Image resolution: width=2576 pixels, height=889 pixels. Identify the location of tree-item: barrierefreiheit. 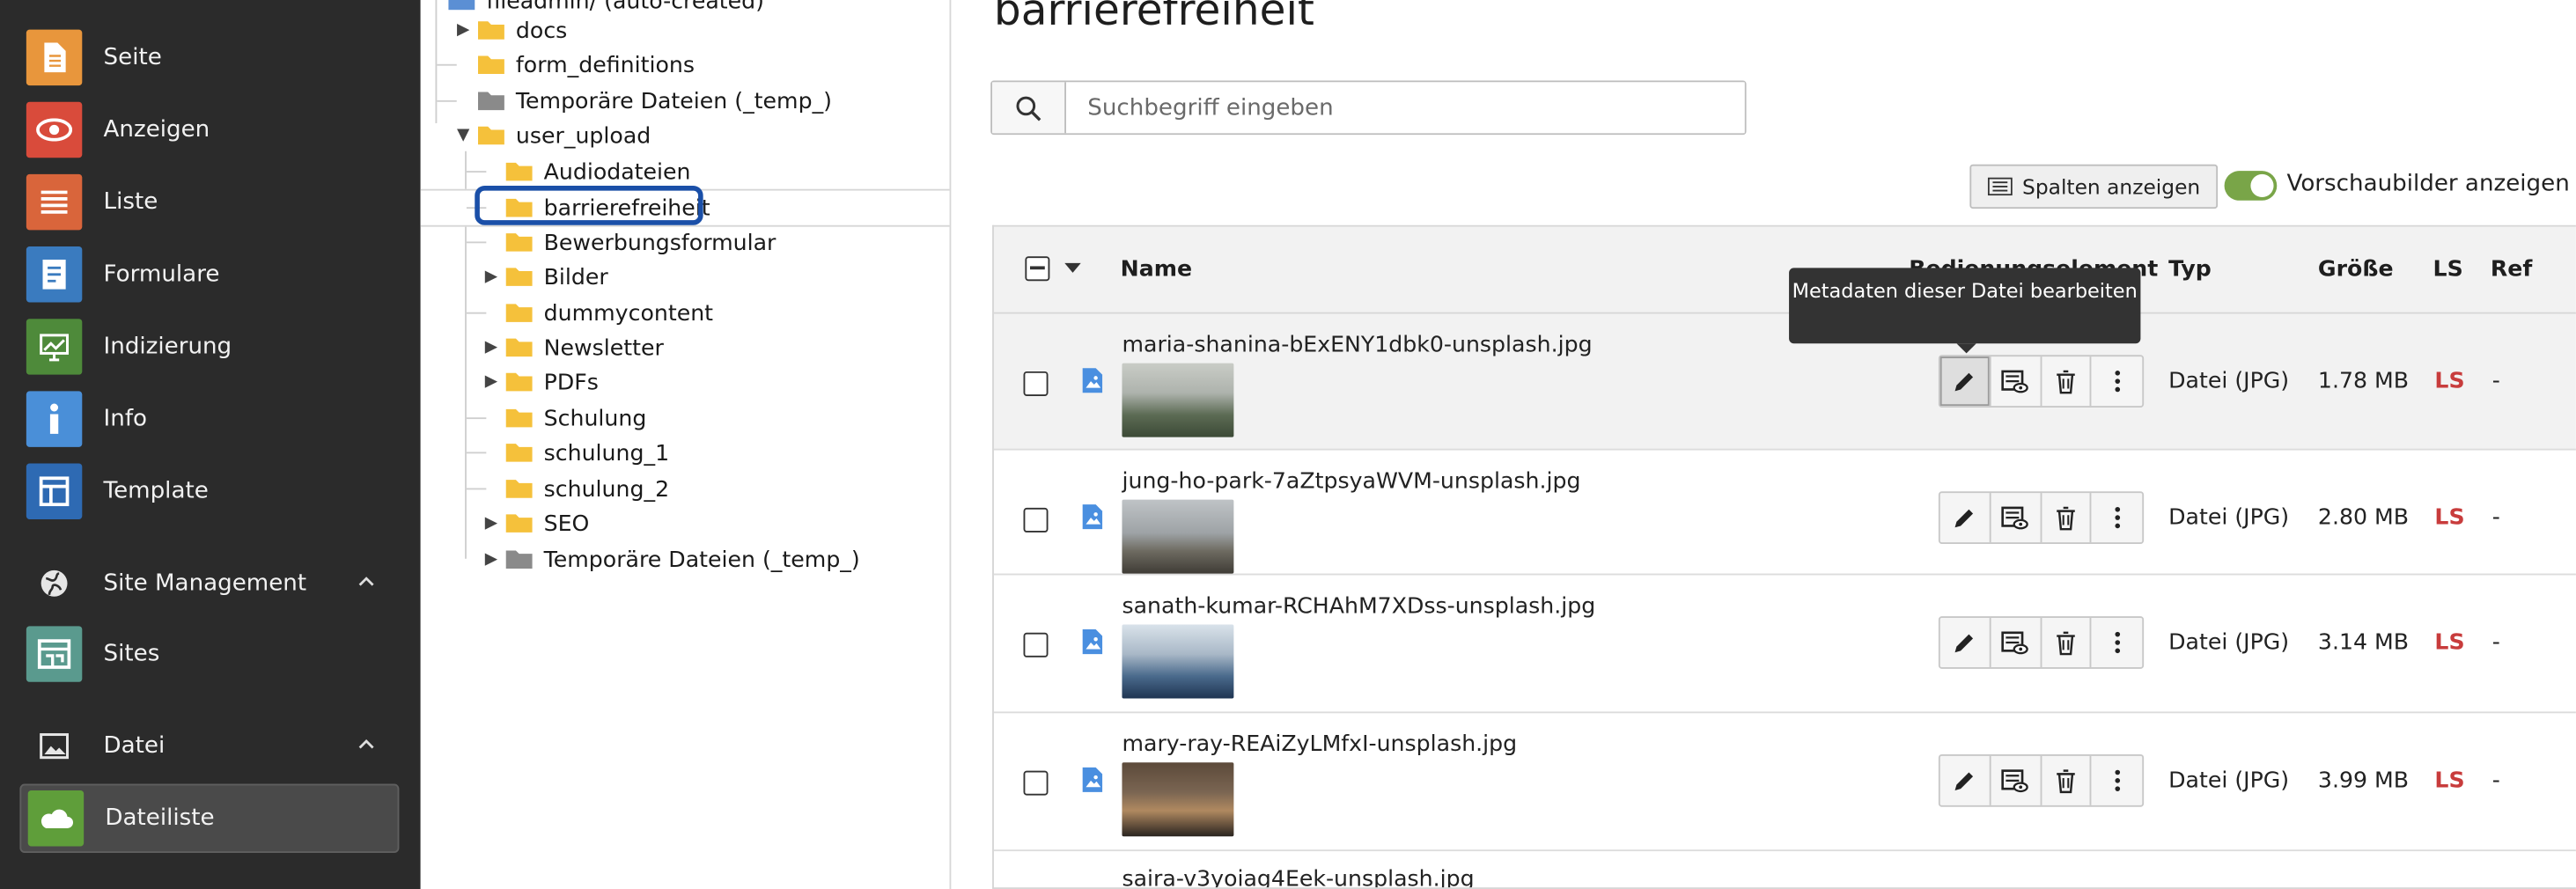
(685, 207).